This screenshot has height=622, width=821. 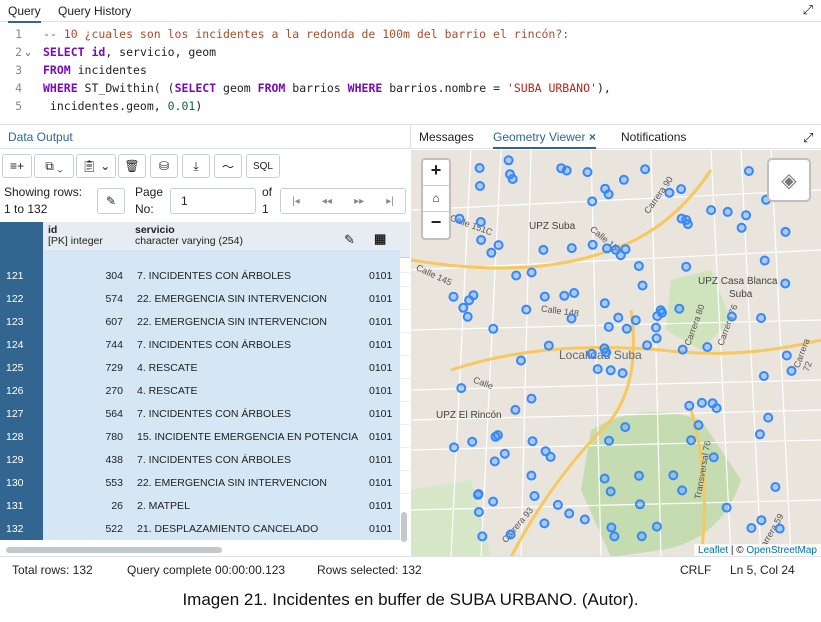 What do you see at coordinates (713, 550) in the screenshot?
I see `leaflet-link: Leaflet` at bounding box center [713, 550].